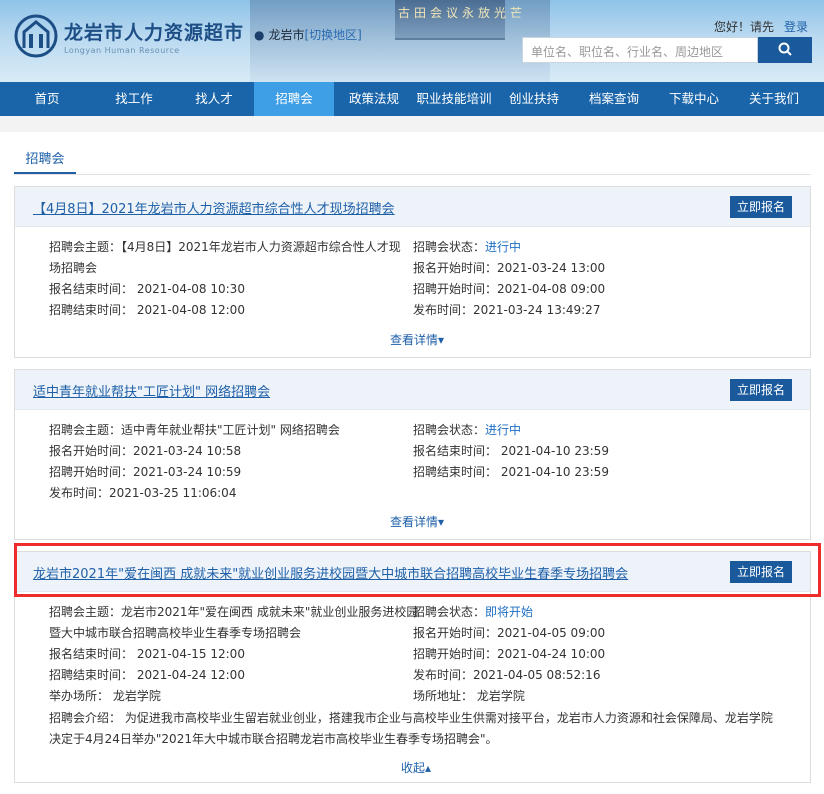  I want to click on collapse-toggle: 收起▴, so click(416, 767).